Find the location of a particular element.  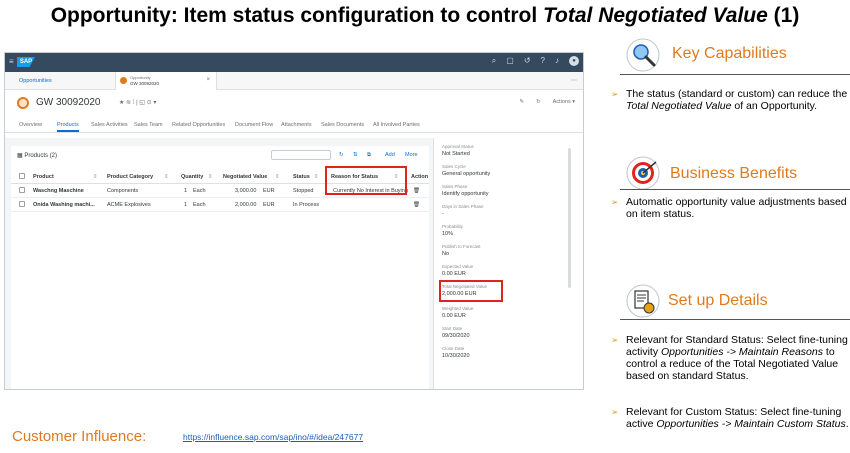

select-all-checkbox is located at coordinates (22, 176).